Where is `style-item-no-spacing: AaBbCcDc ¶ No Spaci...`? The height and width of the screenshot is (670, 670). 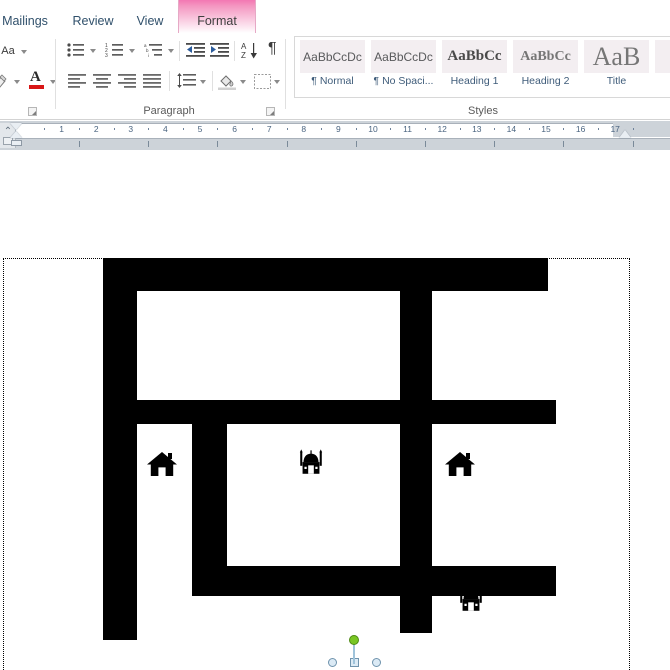
style-item-no-spacing: AaBbCcDc ¶ No Spaci... is located at coordinates (403, 67).